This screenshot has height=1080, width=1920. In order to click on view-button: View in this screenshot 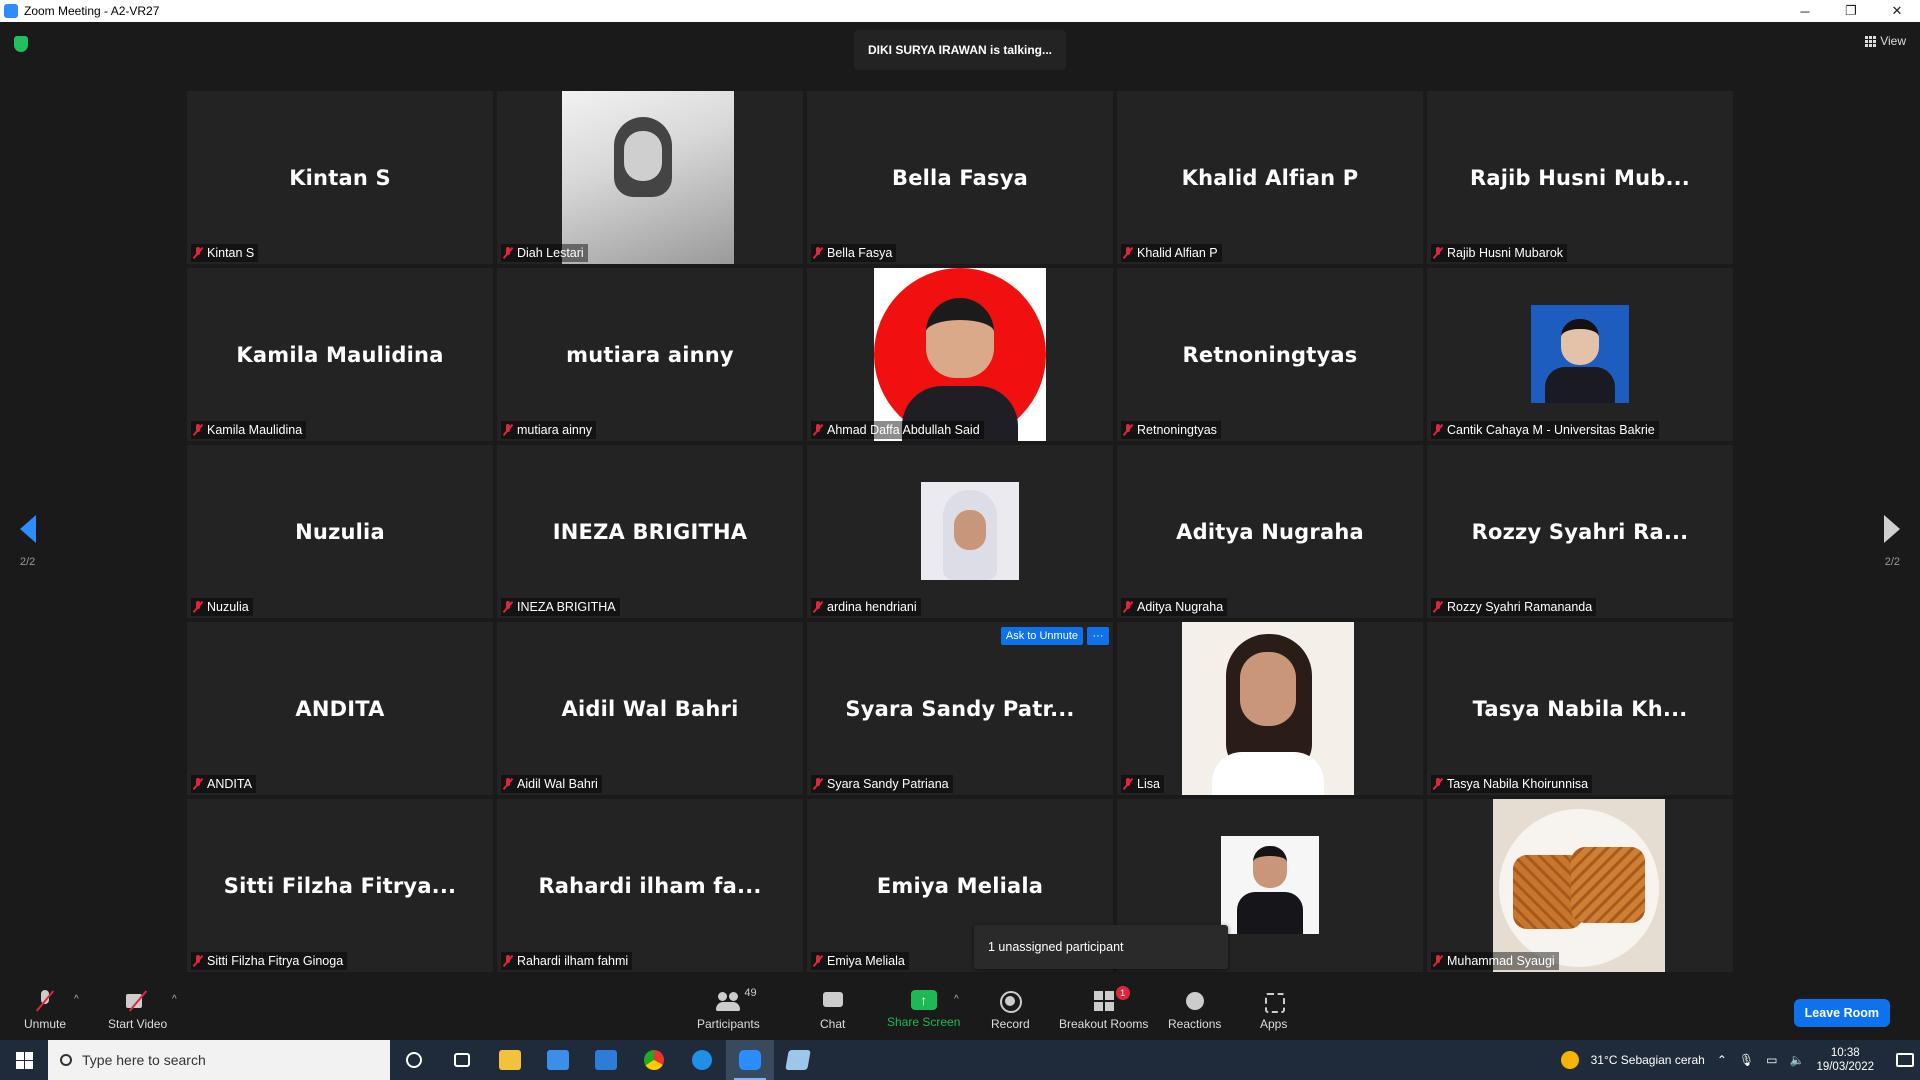, I will do `click(1885, 41)`.